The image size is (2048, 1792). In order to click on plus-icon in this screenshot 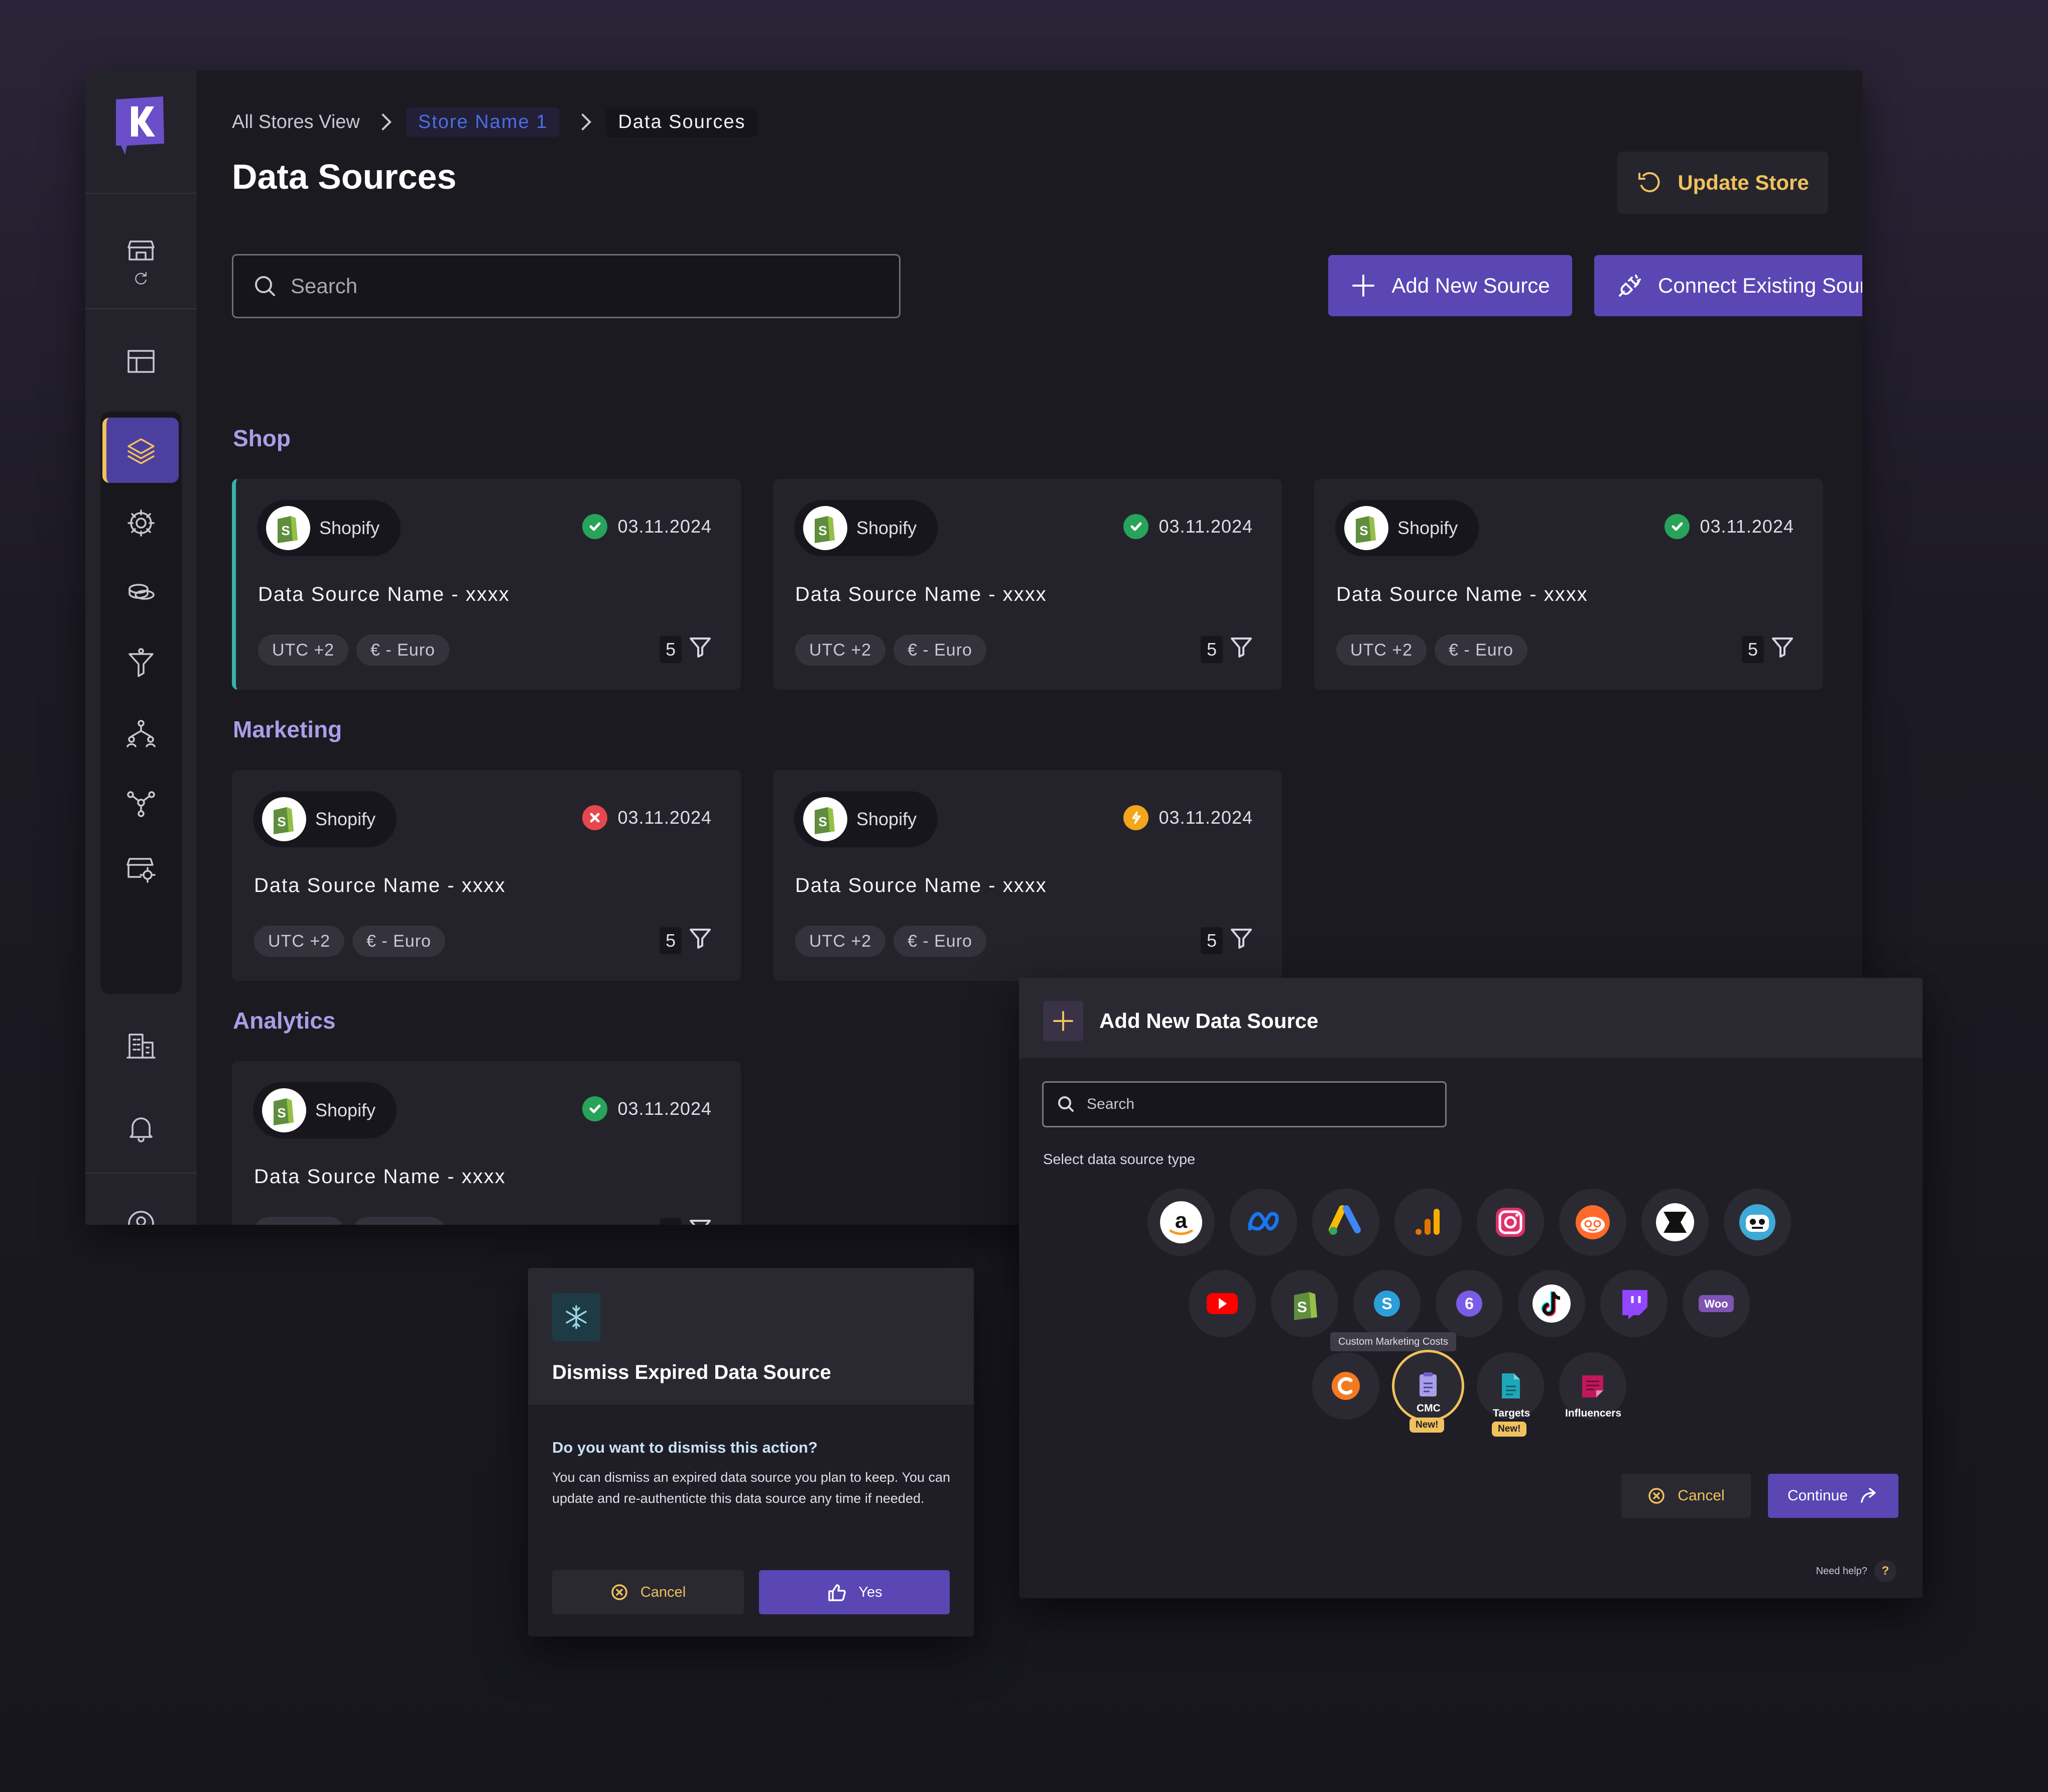, I will do `click(1063, 1021)`.